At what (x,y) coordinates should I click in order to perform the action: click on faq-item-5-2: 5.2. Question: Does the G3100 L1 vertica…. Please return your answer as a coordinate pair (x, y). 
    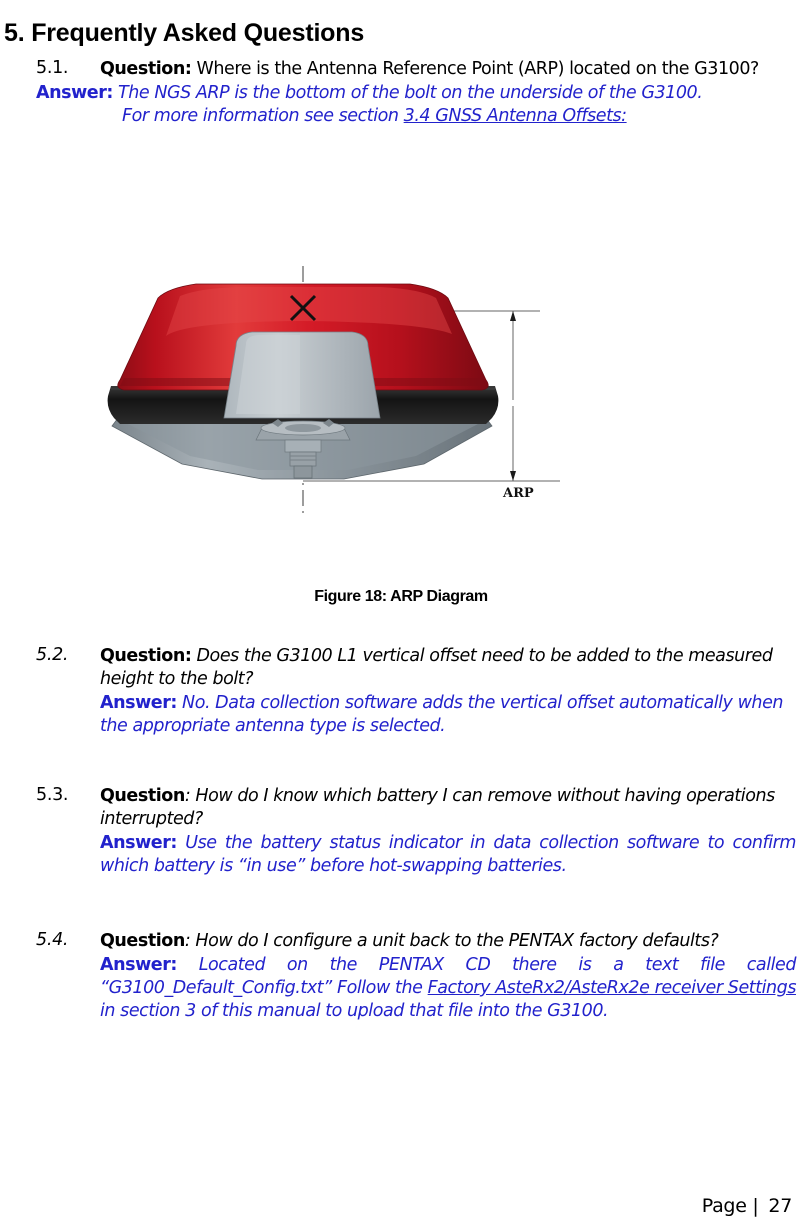
    Looking at the image, I should click on (401, 691).